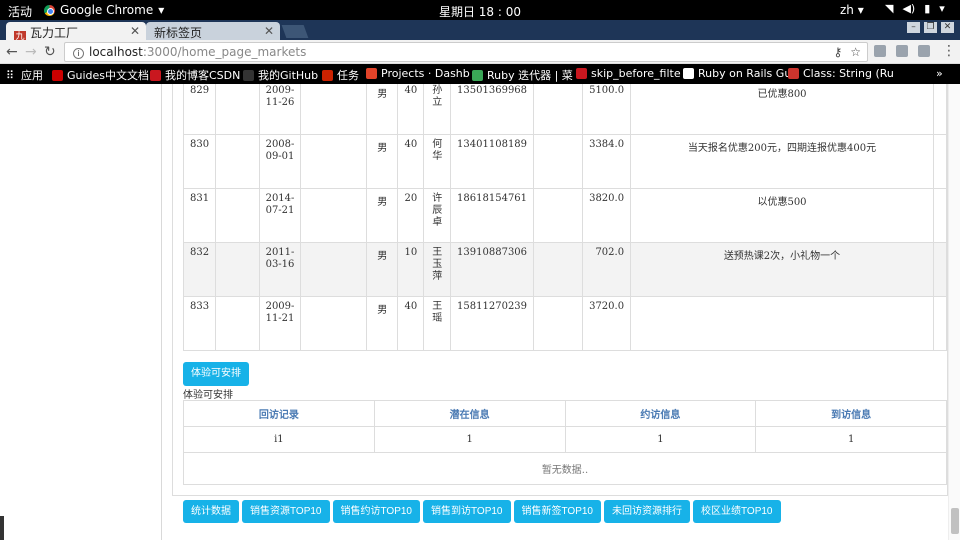 Image resolution: width=960 pixels, height=540 pixels. Describe the element at coordinates (211, 511) in the screenshot. I see `statistics-button: 统计数据` at that location.